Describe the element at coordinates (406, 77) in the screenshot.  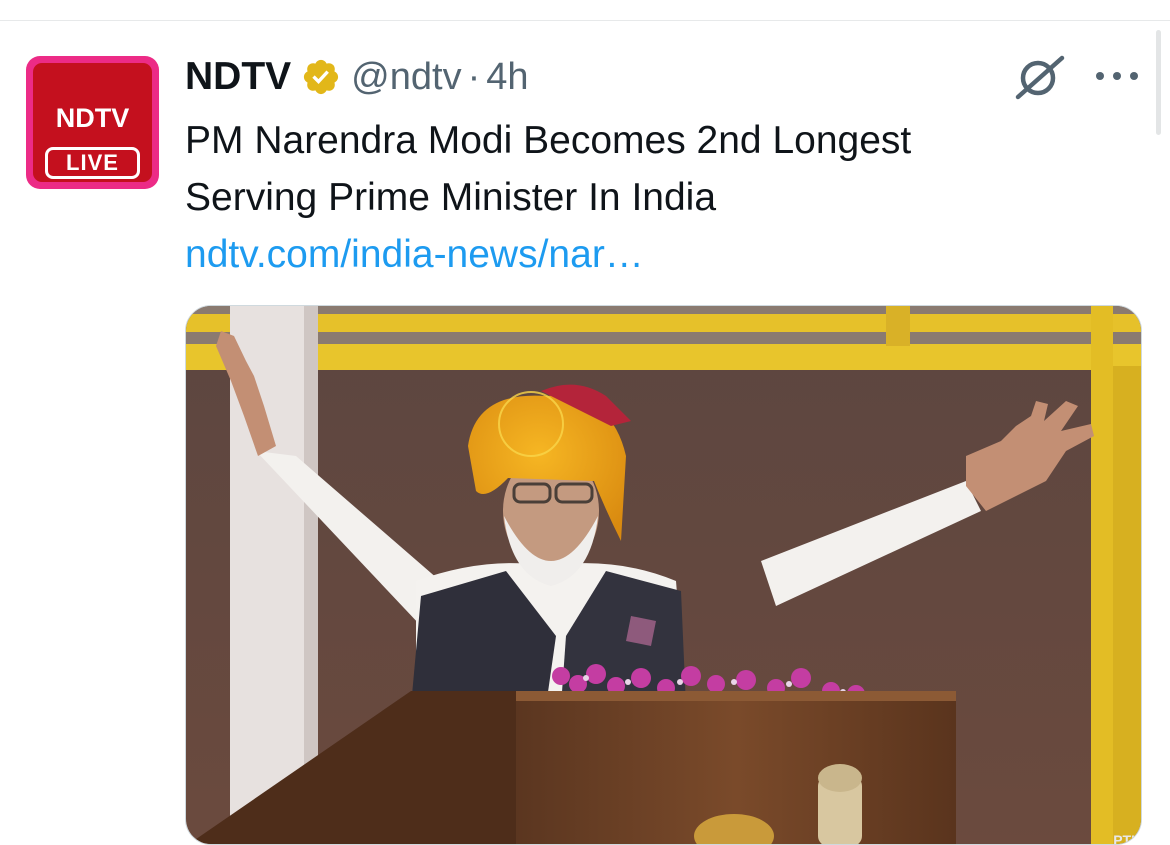
I see `author-handle: @ndtv` at that location.